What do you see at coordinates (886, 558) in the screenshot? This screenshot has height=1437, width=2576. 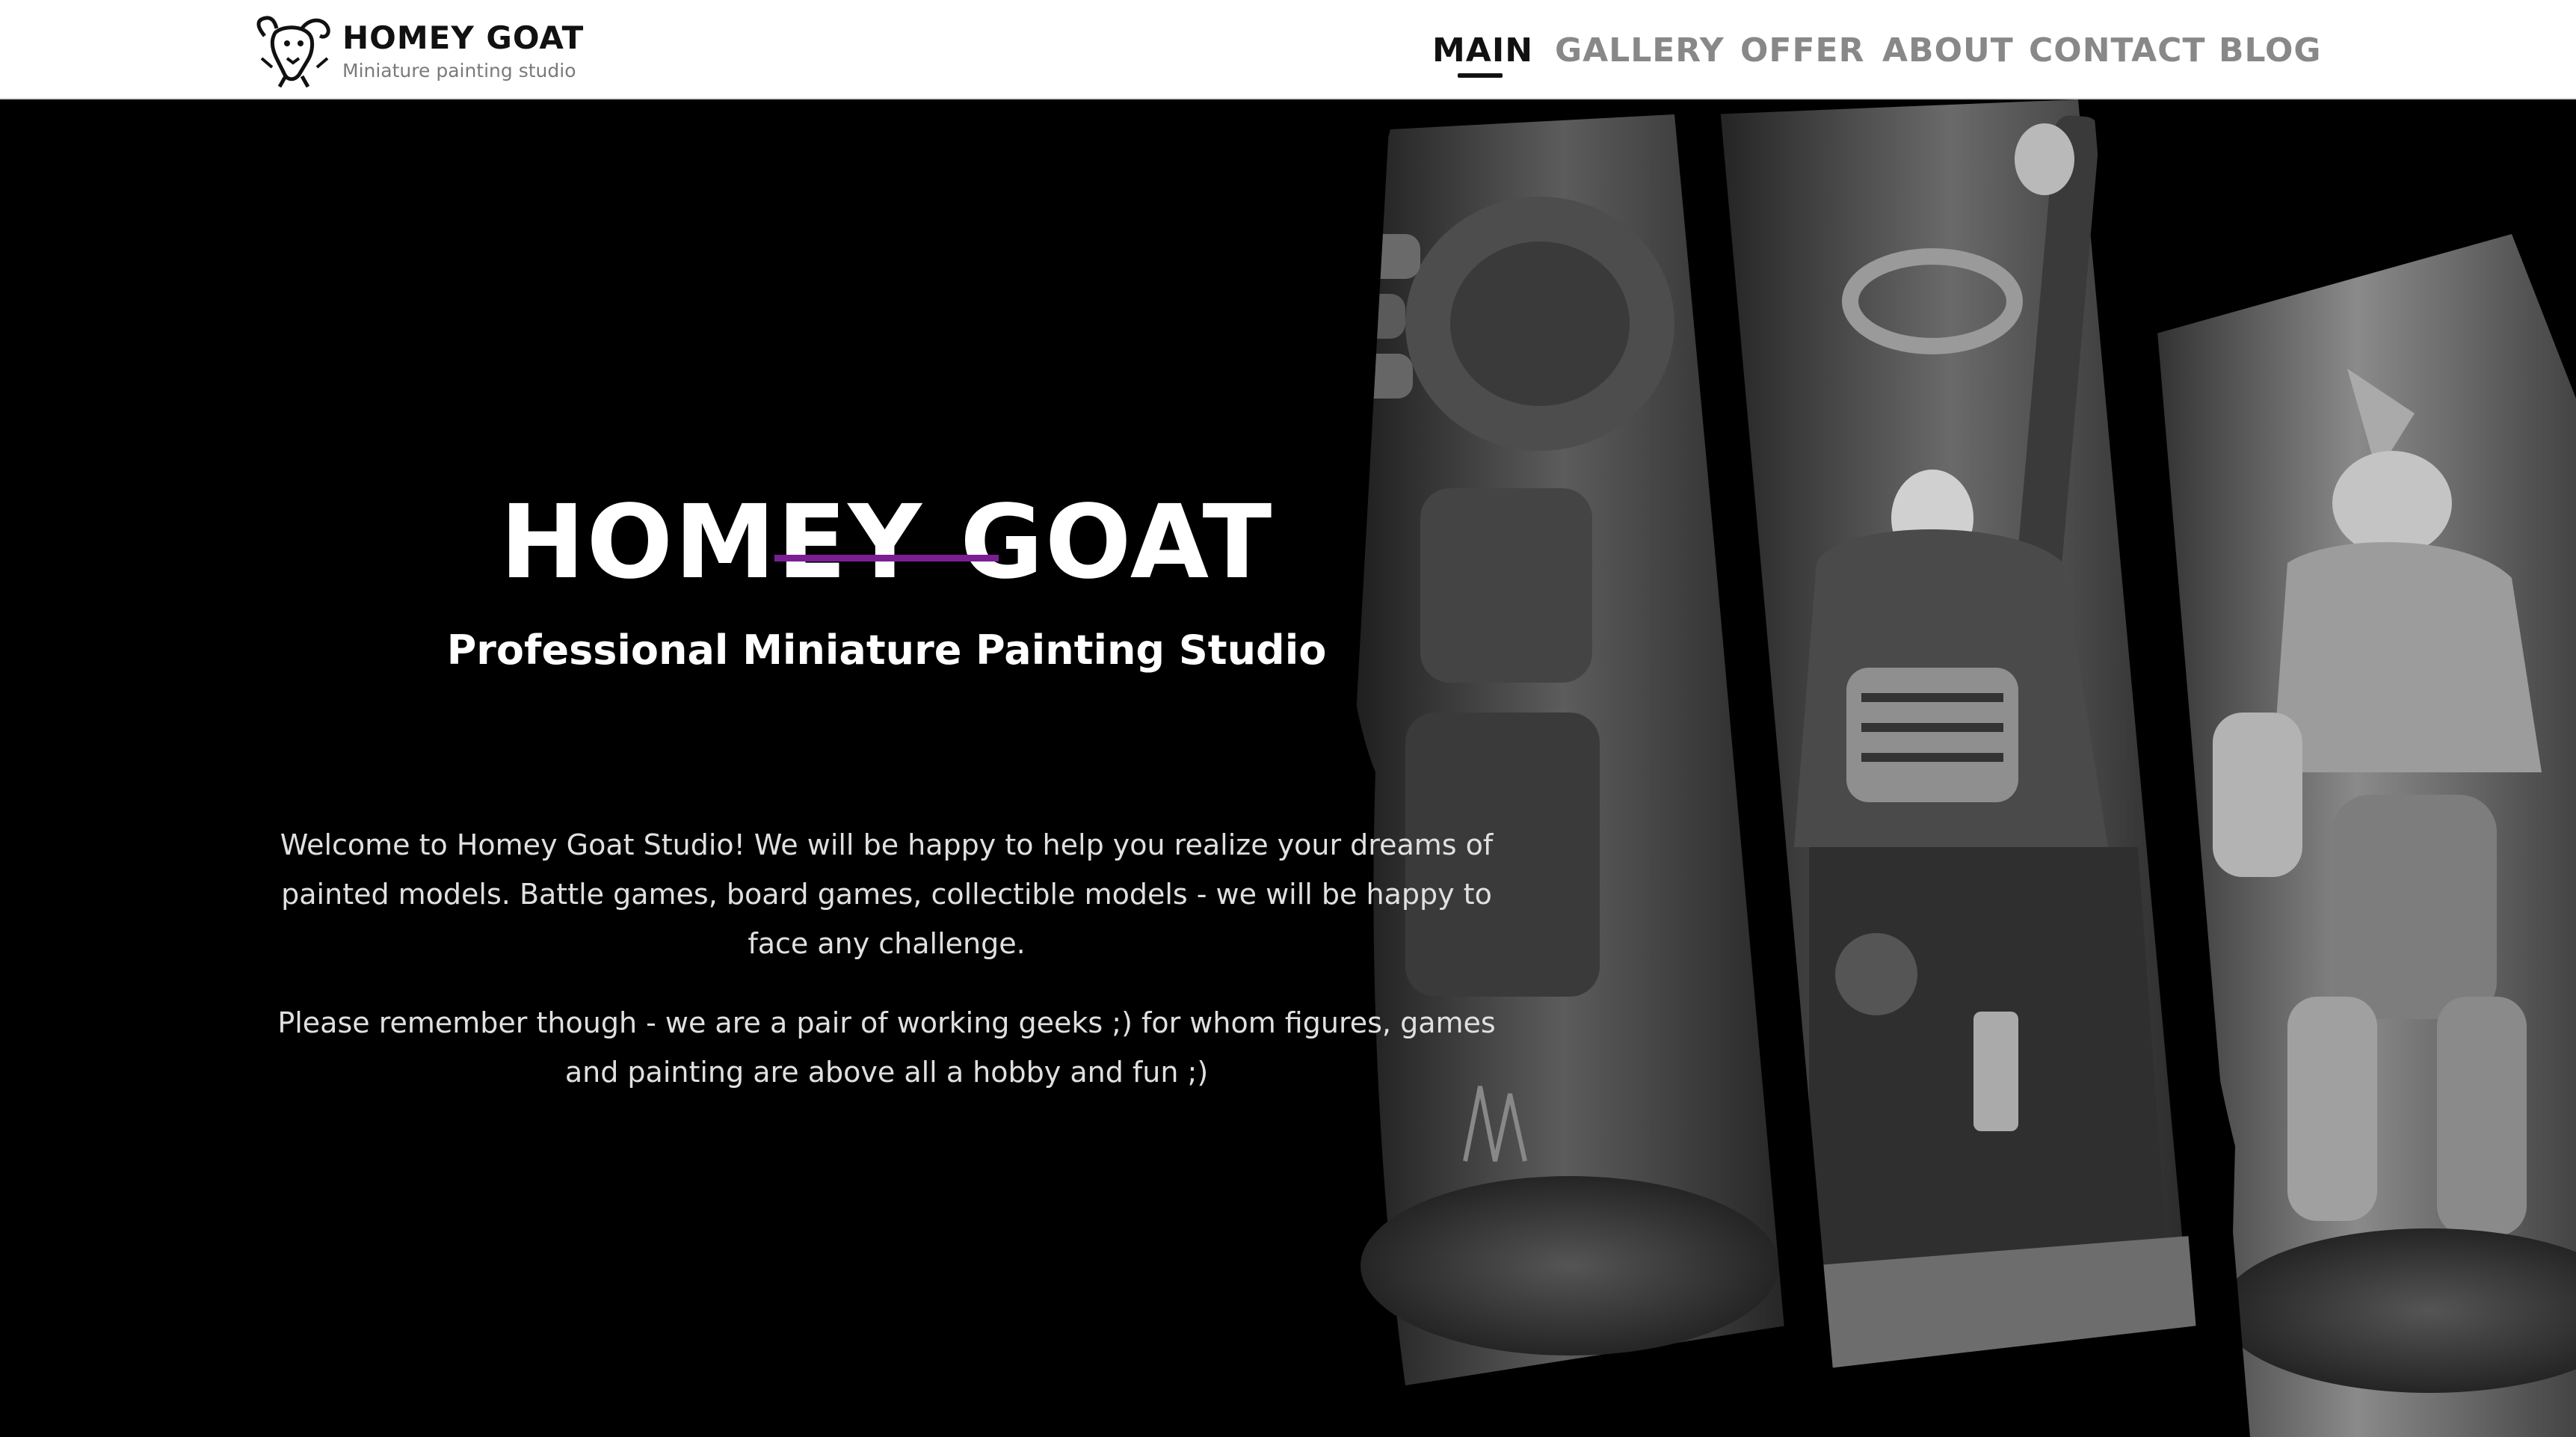 I see `title-accent-divider` at bounding box center [886, 558].